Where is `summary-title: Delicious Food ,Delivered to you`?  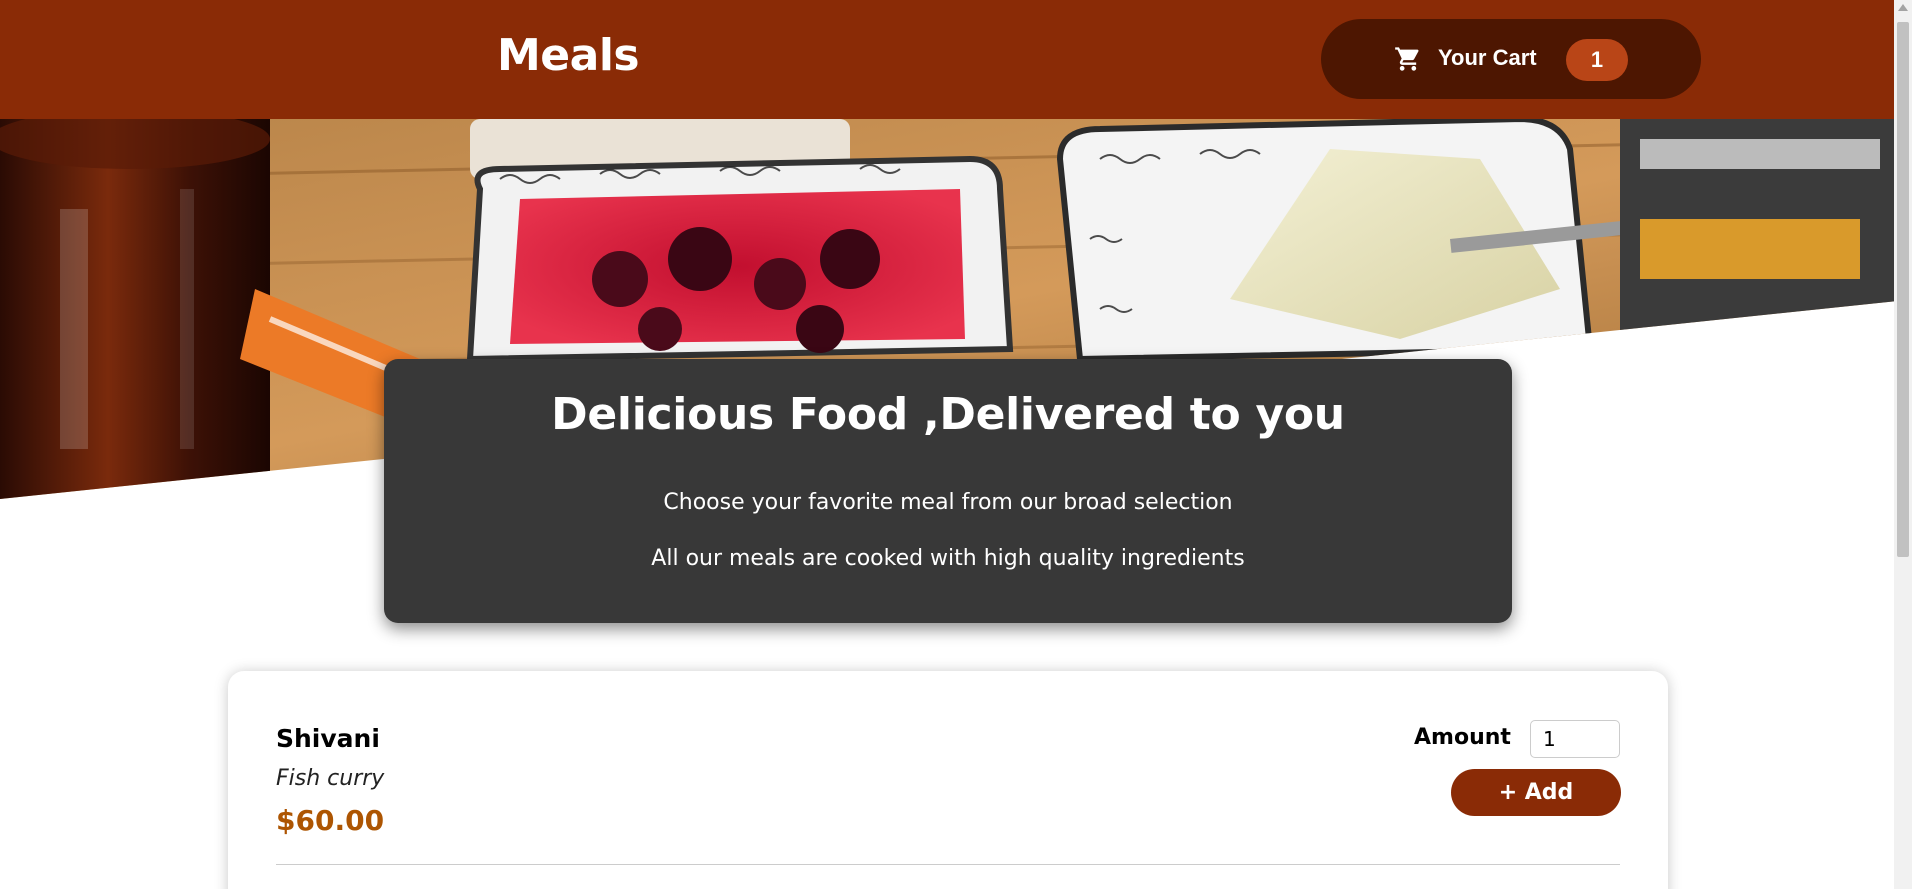
summary-title: Delicious Food ,Delivered to you is located at coordinates (948, 414).